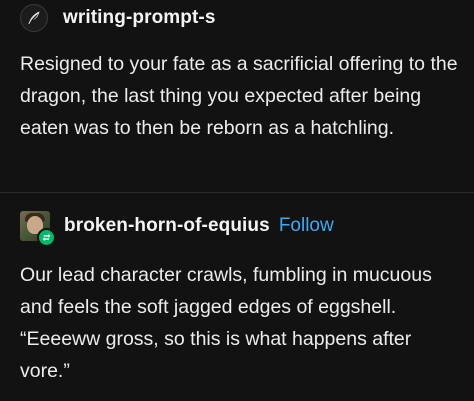 This screenshot has width=474, height=401. I want to click on post-header: writing-prompt-s, so click(118, 18).